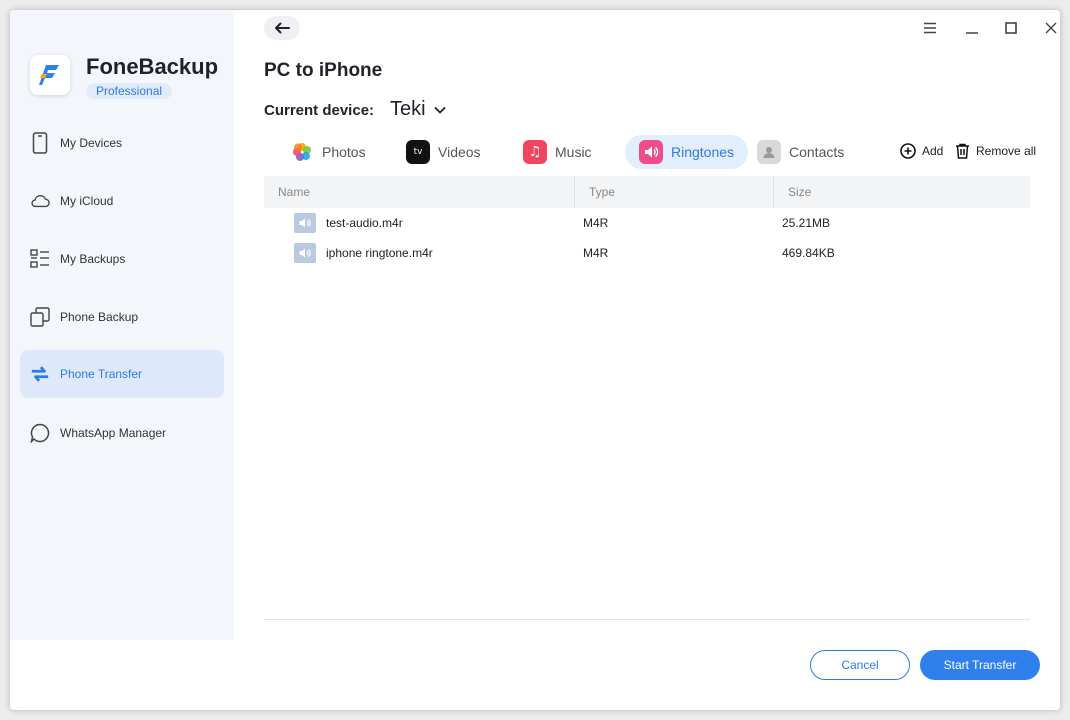  Describe the element at coordinates (972, 28) in the screenshot. I see `minimize-icon` at that location.